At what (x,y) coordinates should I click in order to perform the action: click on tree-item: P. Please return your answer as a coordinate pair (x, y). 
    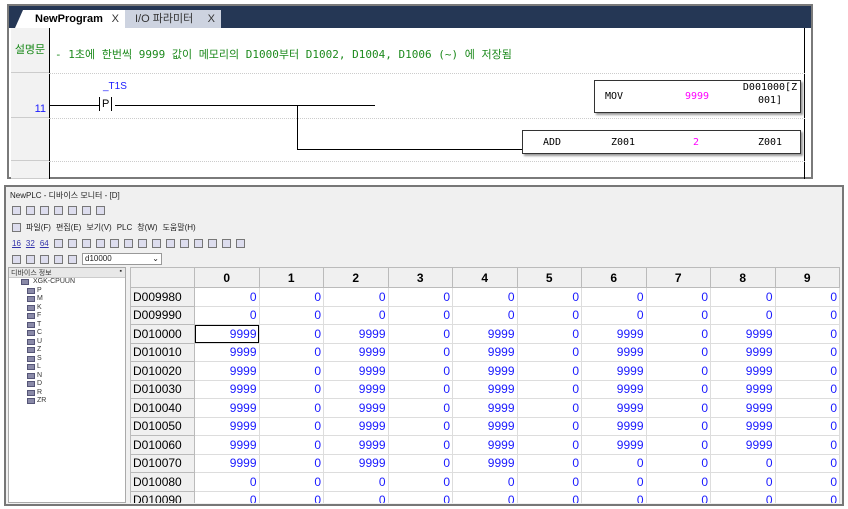
    Looking at the image, I should click on (67, 291).